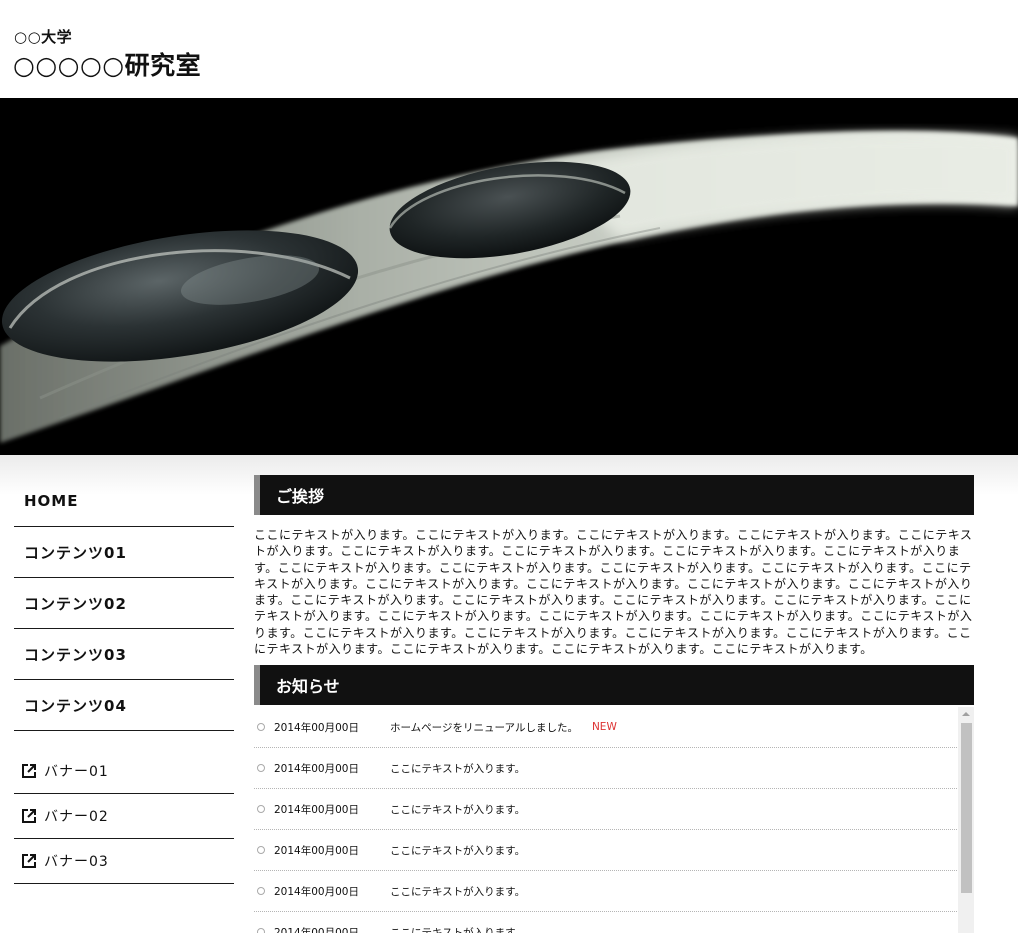 The height and width of the screenshot is (933, 1018). I want to click on greeting-heading: ご挨拶, so click(614, 495).